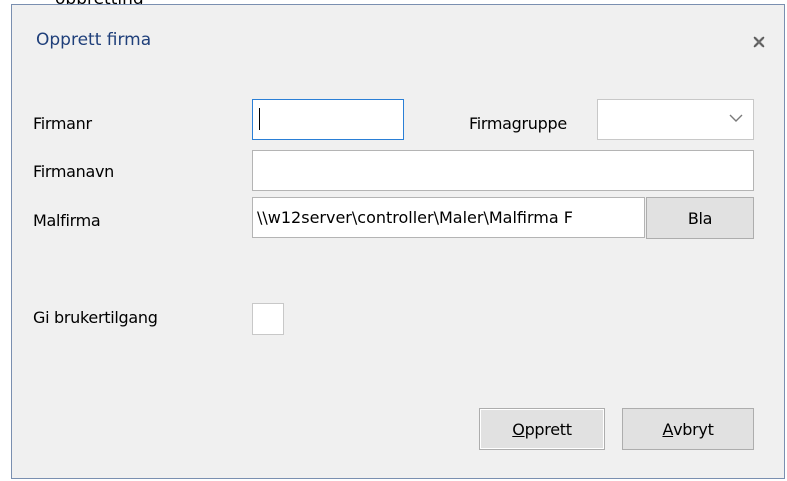 The width and height of the screenshot is (787, 481). I want to click on firmanr-label: Firmanr, so click(62, 123).